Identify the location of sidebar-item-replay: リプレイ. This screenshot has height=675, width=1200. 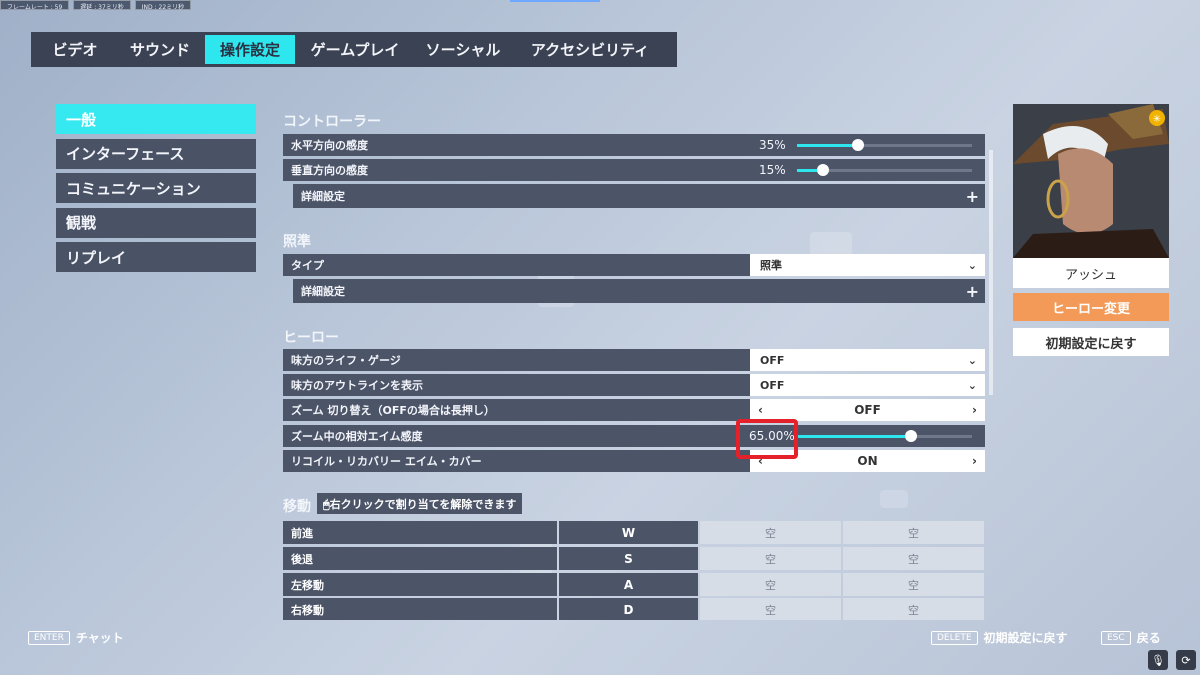
(156, 257).